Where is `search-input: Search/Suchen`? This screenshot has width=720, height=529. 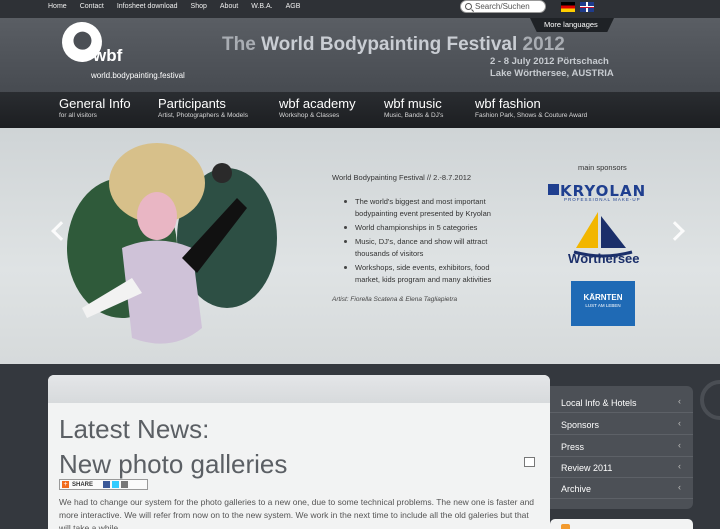 search-input: Search/Suchen is located at coordinates (503, 6).